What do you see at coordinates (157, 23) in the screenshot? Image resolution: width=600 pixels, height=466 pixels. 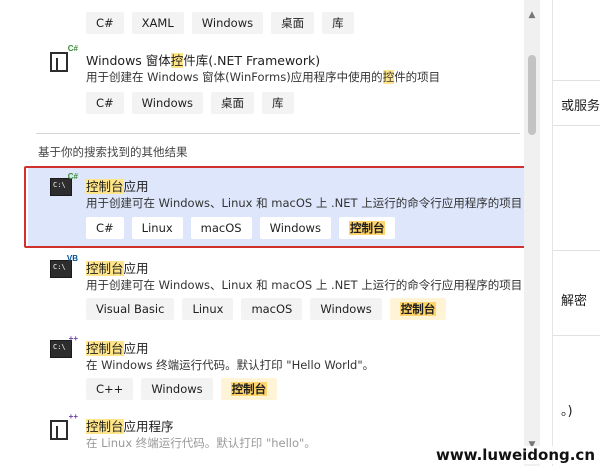 I see `tag: XAML` at bounding box center [157, 23].